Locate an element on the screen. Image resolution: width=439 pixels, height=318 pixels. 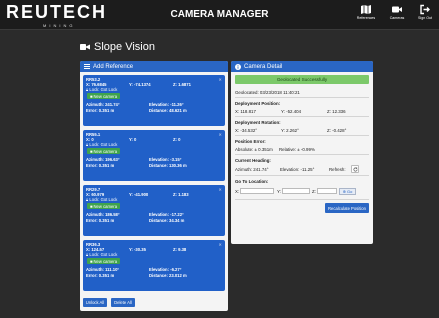
rotation-y: Y: 2.262° is located at coordinates (290, 130).